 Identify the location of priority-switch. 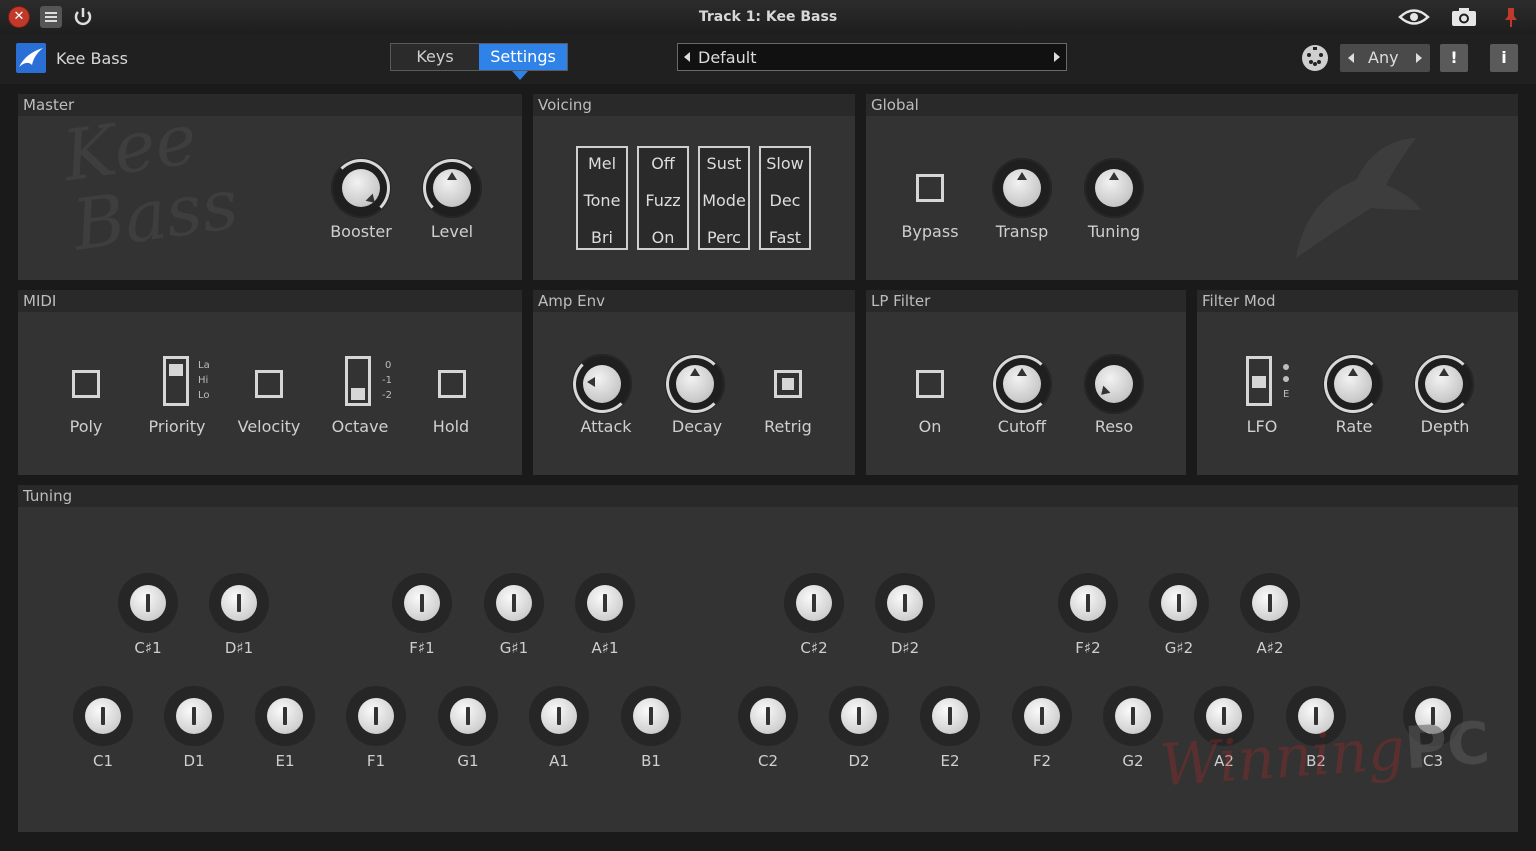
(176, 381).